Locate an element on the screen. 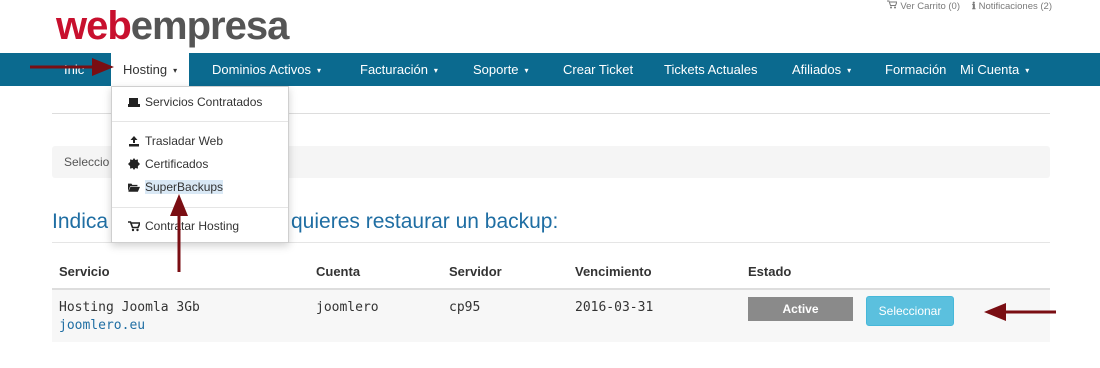 The width and height of the screenshot is (1100, 368). select-button: Seleccionar is located at coordinates (910, 311).